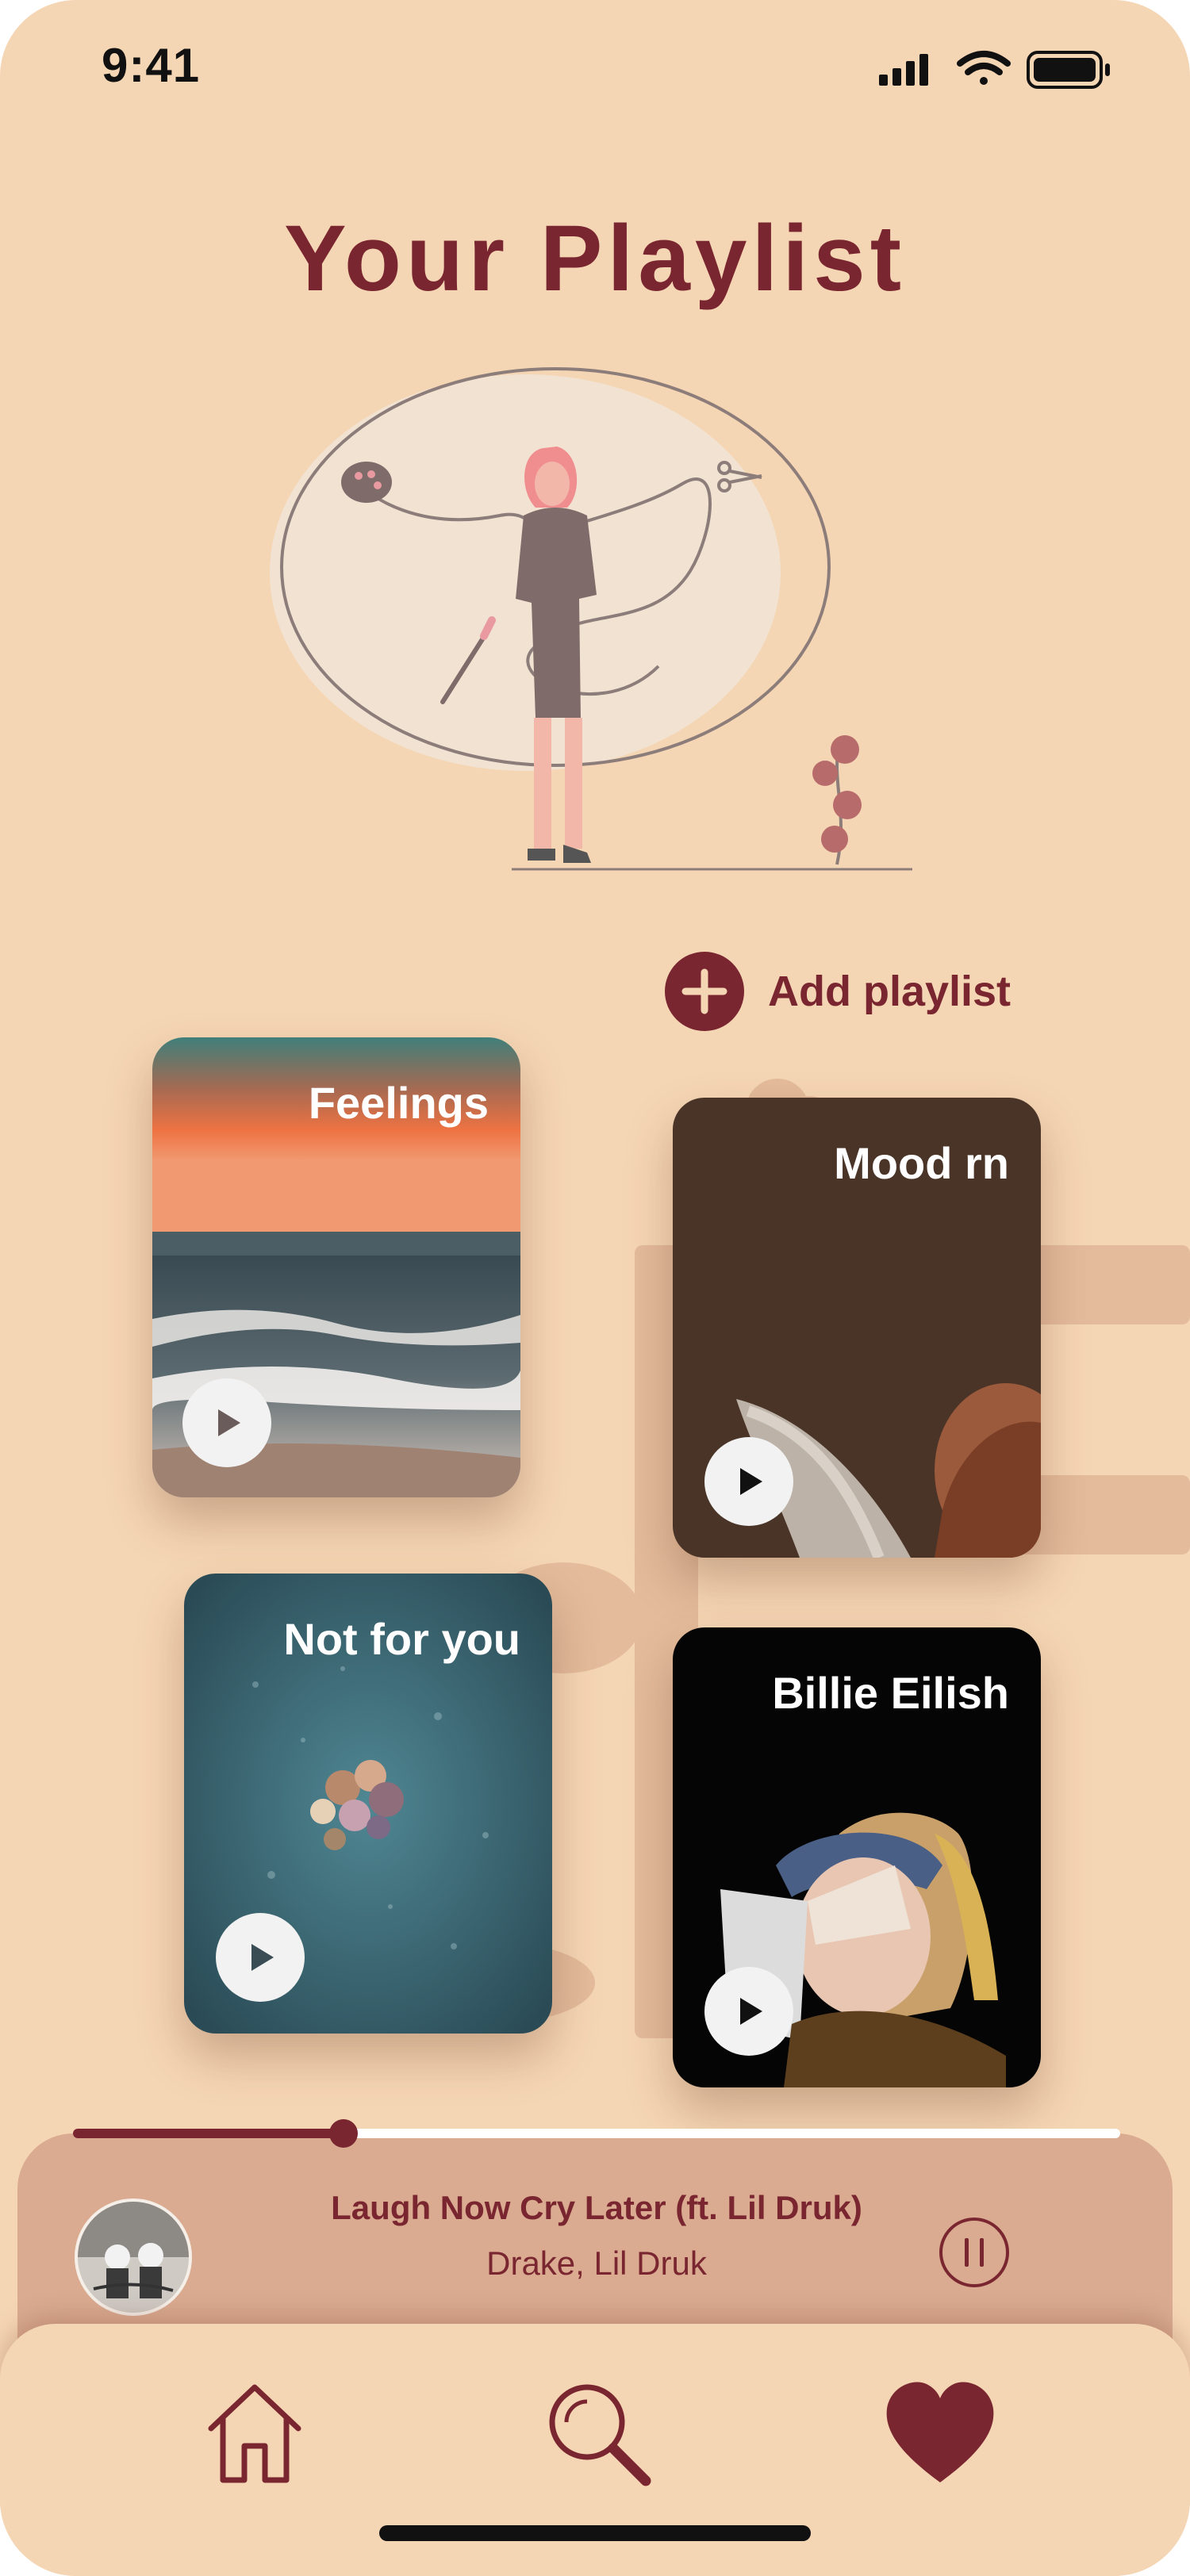 The height and width of the screenshot is (2576, 1190). I want to click on playlist-title: Billie Eilish, so click(890, 1693).